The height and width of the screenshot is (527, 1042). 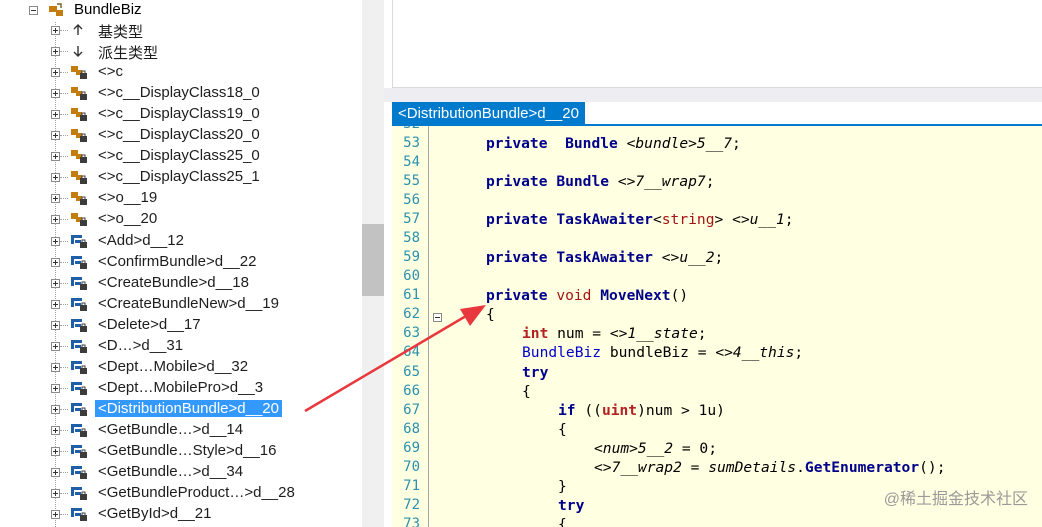 What do you see at coordinates (181, 325) in the screenshot?
I see `tree-item: <Delete>d__17` at bounding box center [181, 325].